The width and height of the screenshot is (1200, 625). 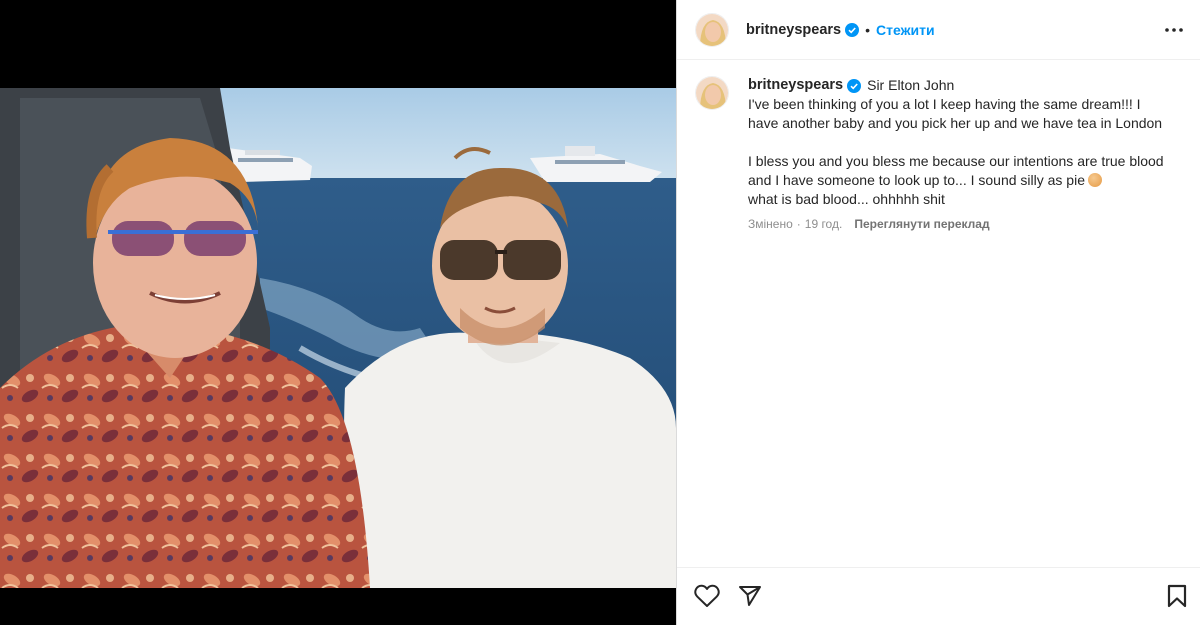 I want to click on caption-meta: Змінено · 19 год. Переглянути переклад, so click(x=958, y=224).